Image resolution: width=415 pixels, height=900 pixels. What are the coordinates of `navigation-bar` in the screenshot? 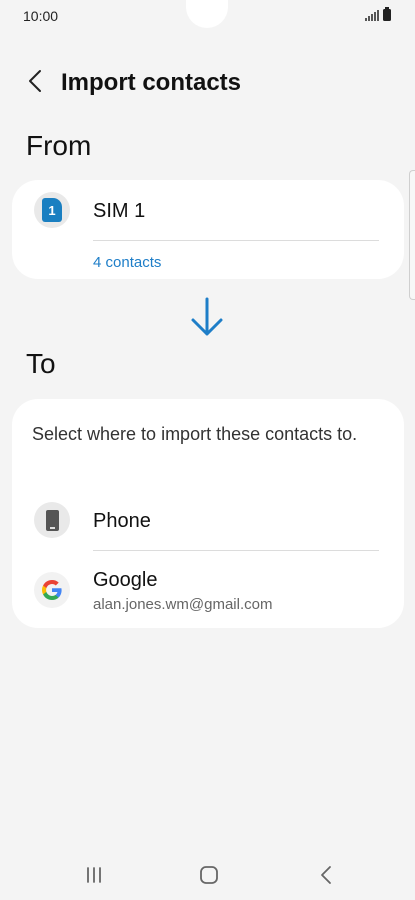 It's located at (207, 875).